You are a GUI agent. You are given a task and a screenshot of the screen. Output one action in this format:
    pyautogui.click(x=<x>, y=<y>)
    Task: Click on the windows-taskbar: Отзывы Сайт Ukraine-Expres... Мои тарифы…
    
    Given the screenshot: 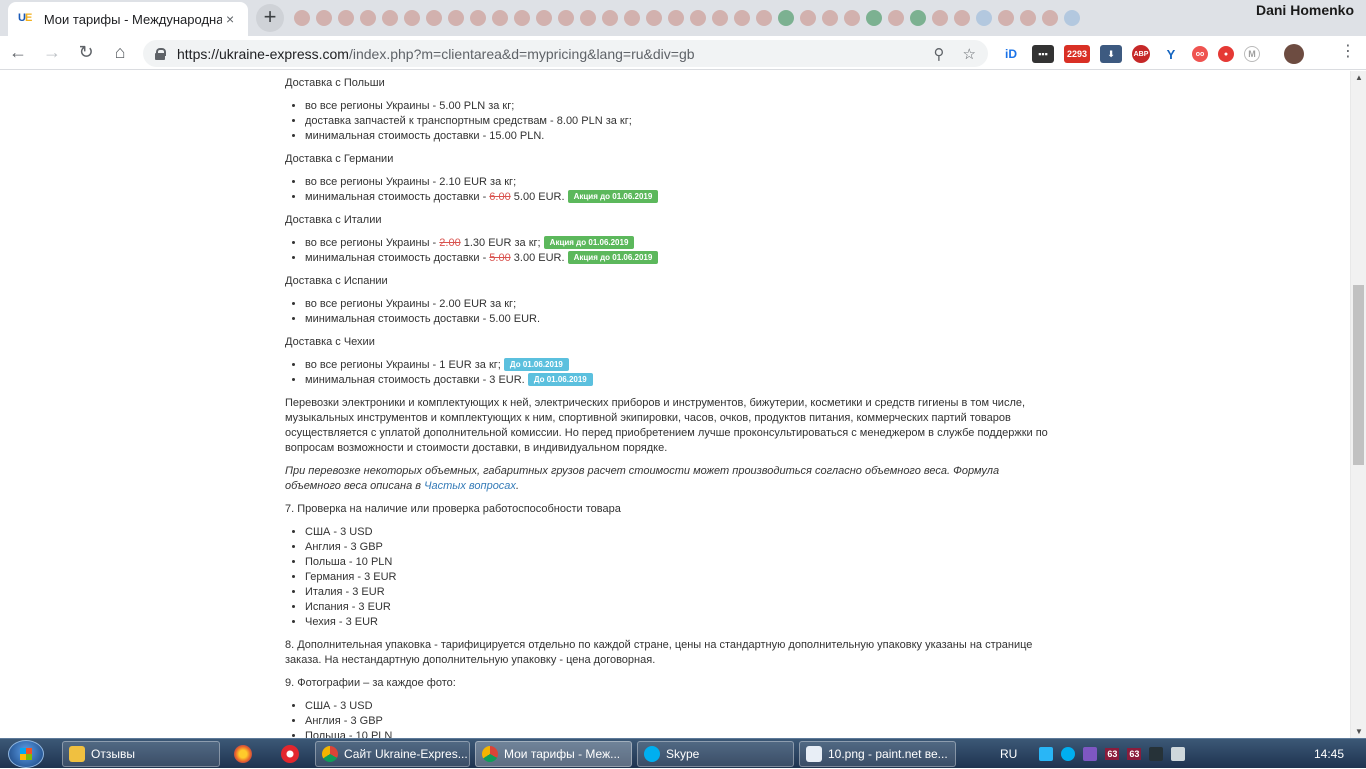 What is the action you would take?
    pyautogui.click(x=683, y=753)
    